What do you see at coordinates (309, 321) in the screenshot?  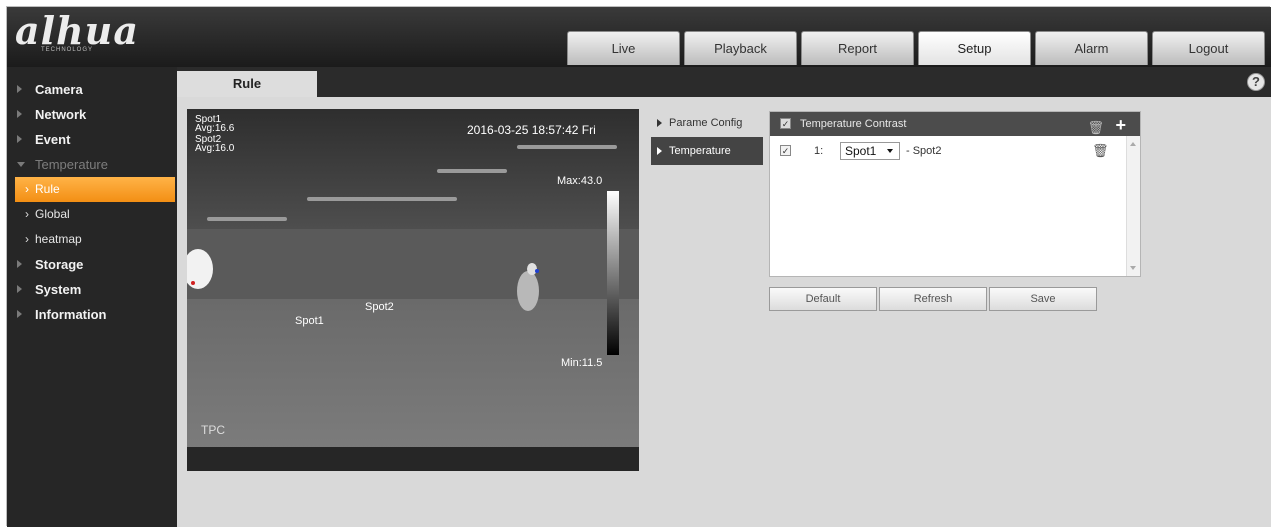 I see `spot1-marker-label: Spot1` at bounding box center [309, 321].